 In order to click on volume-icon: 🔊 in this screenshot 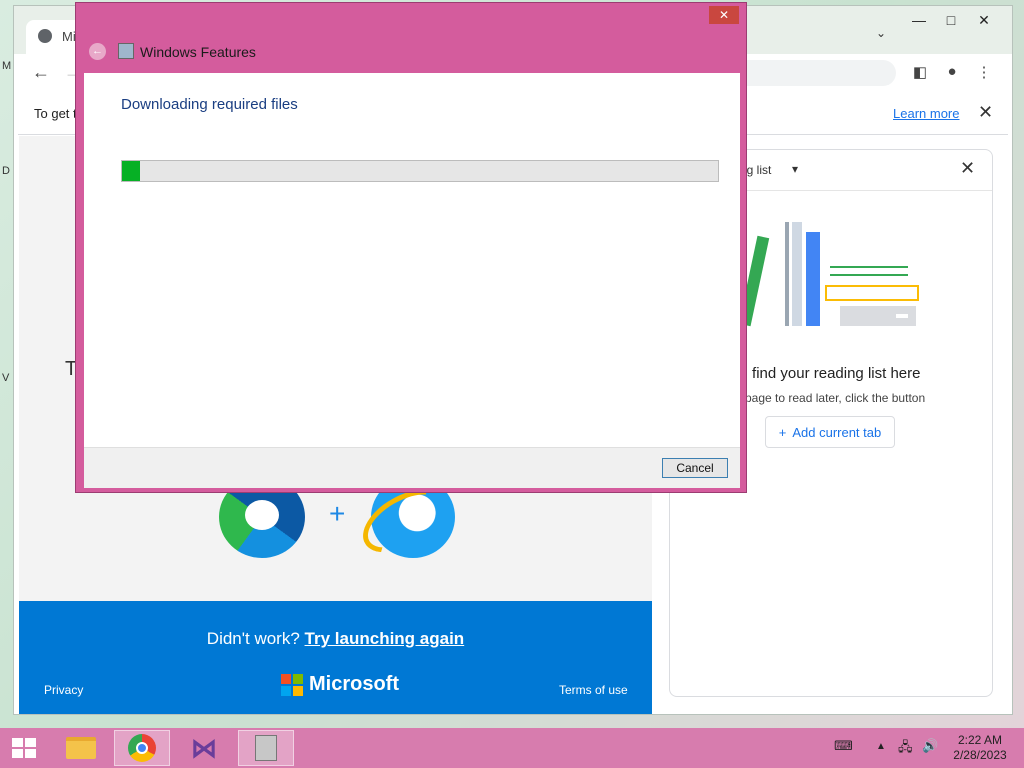, I will do `click(930, 746)`.